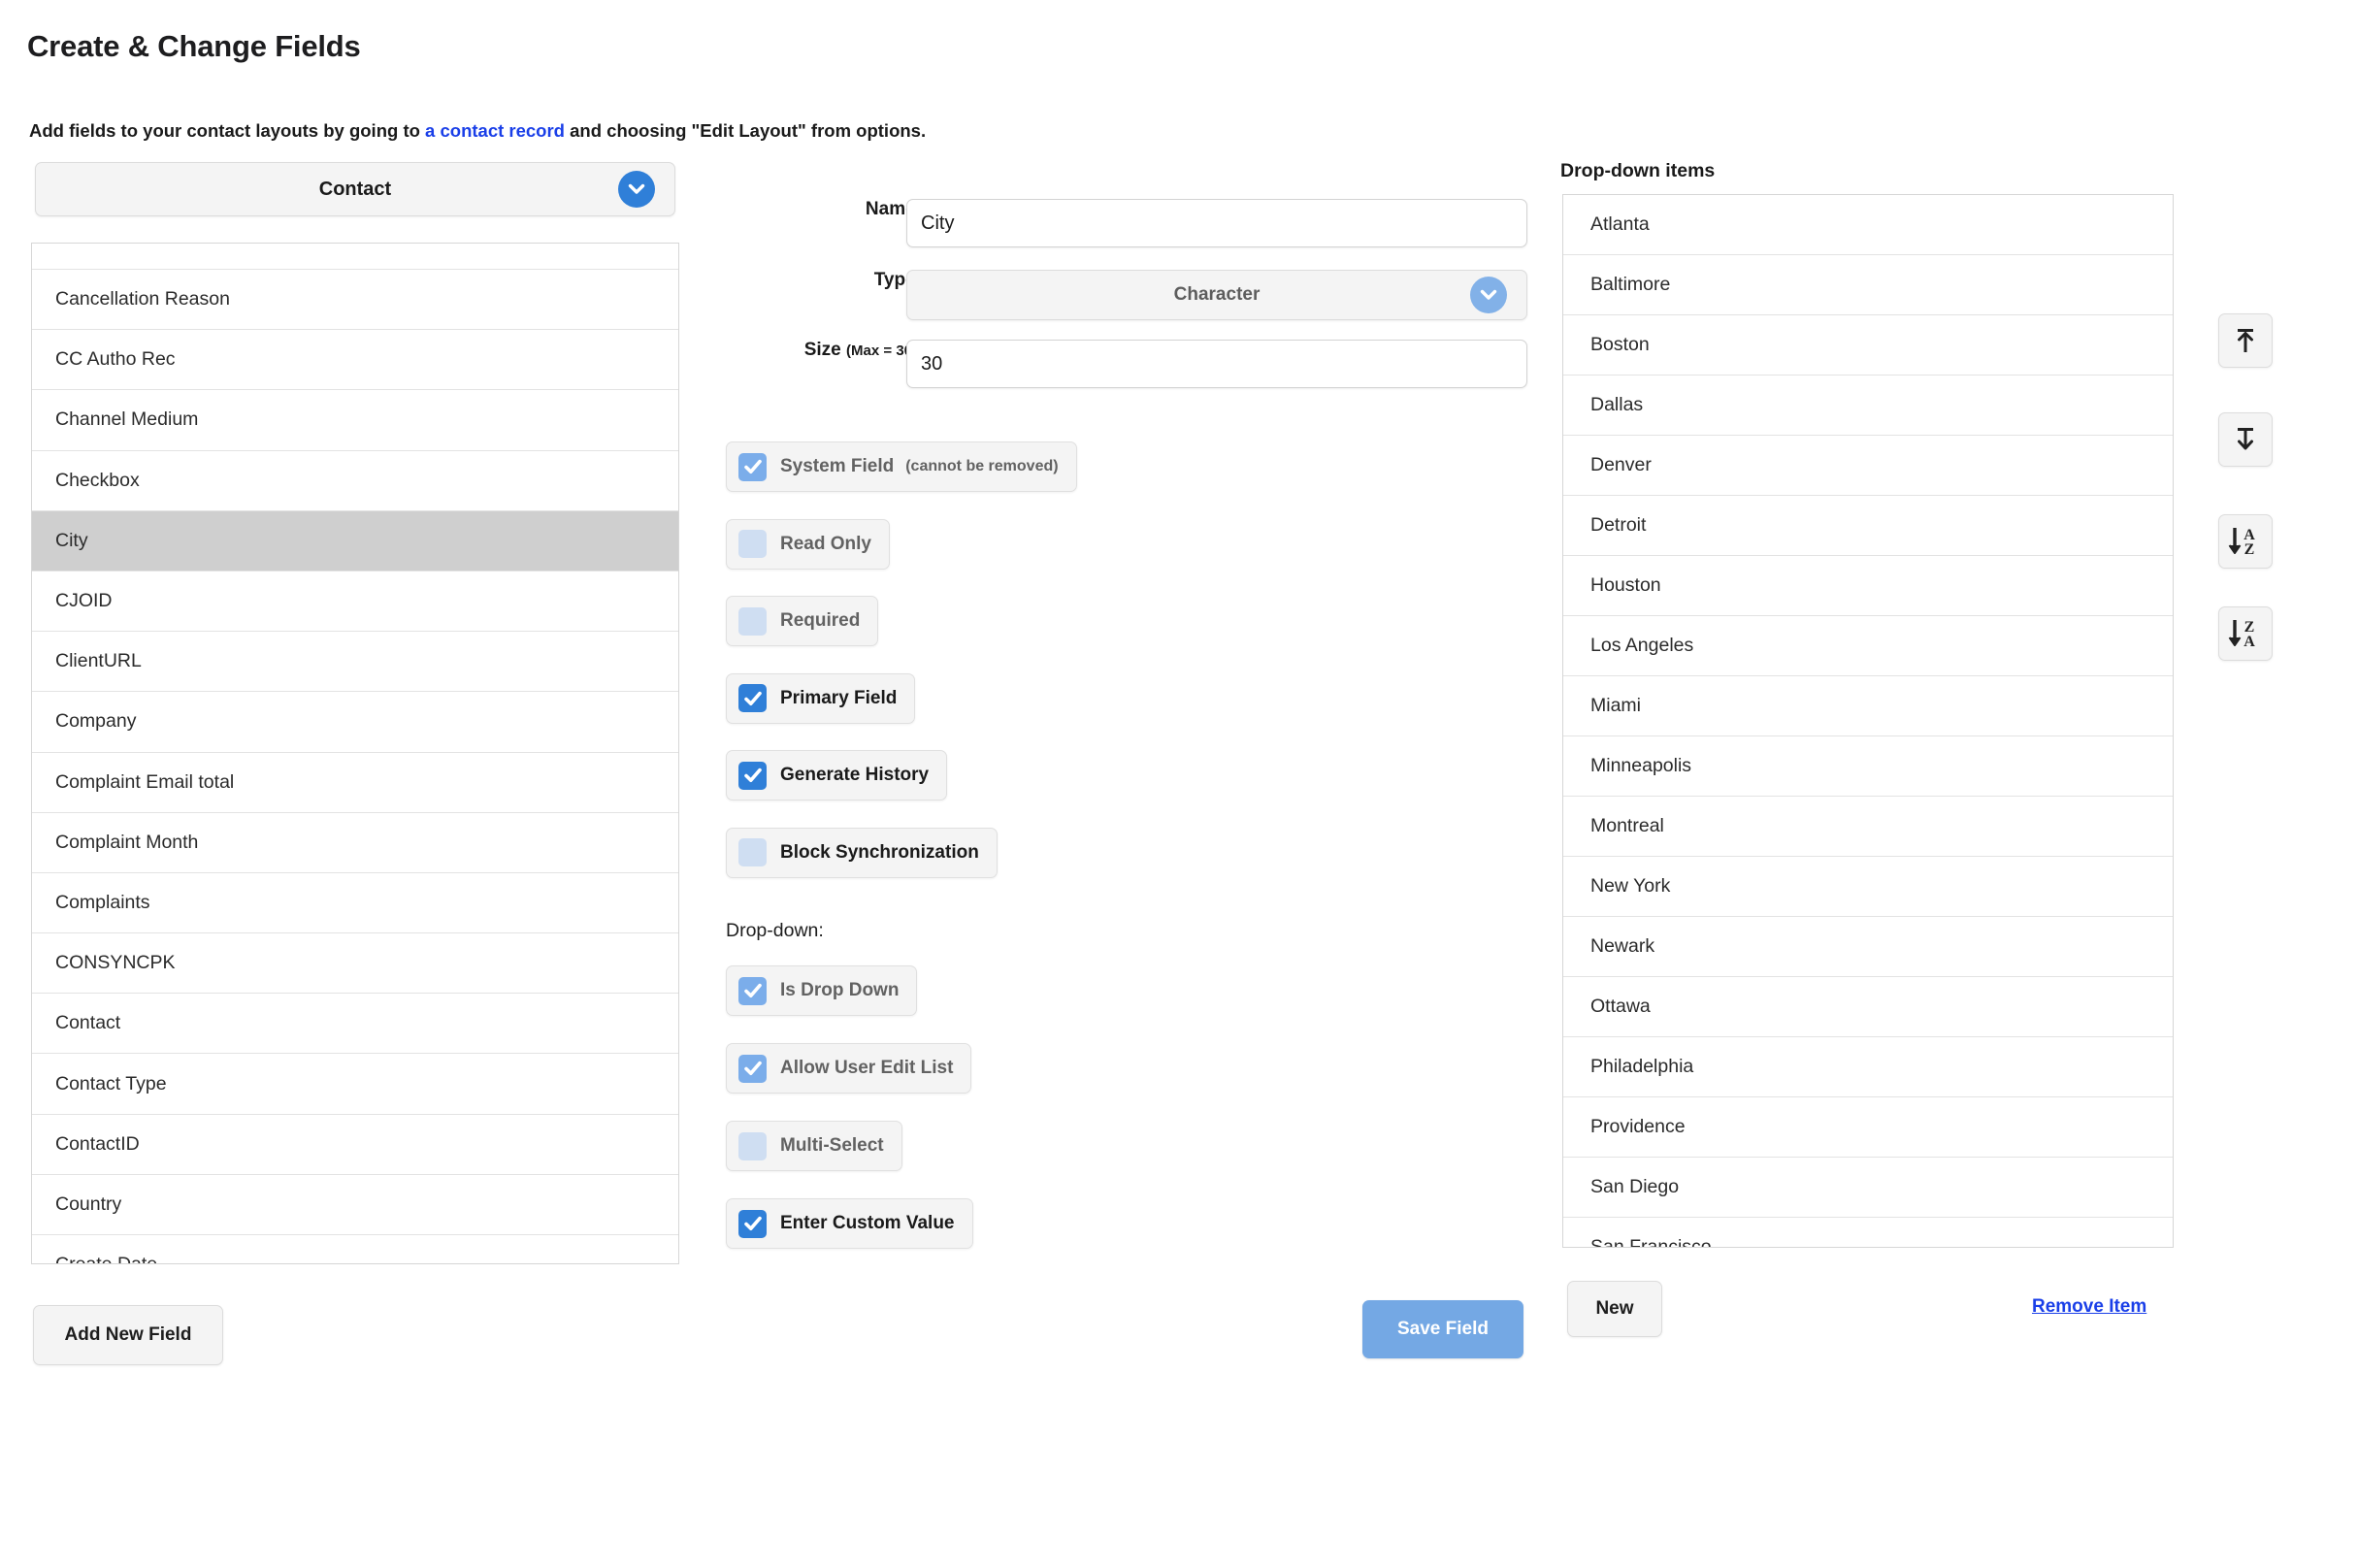  I want to click on field-list-item: Complaint Month, so click(355, 843).